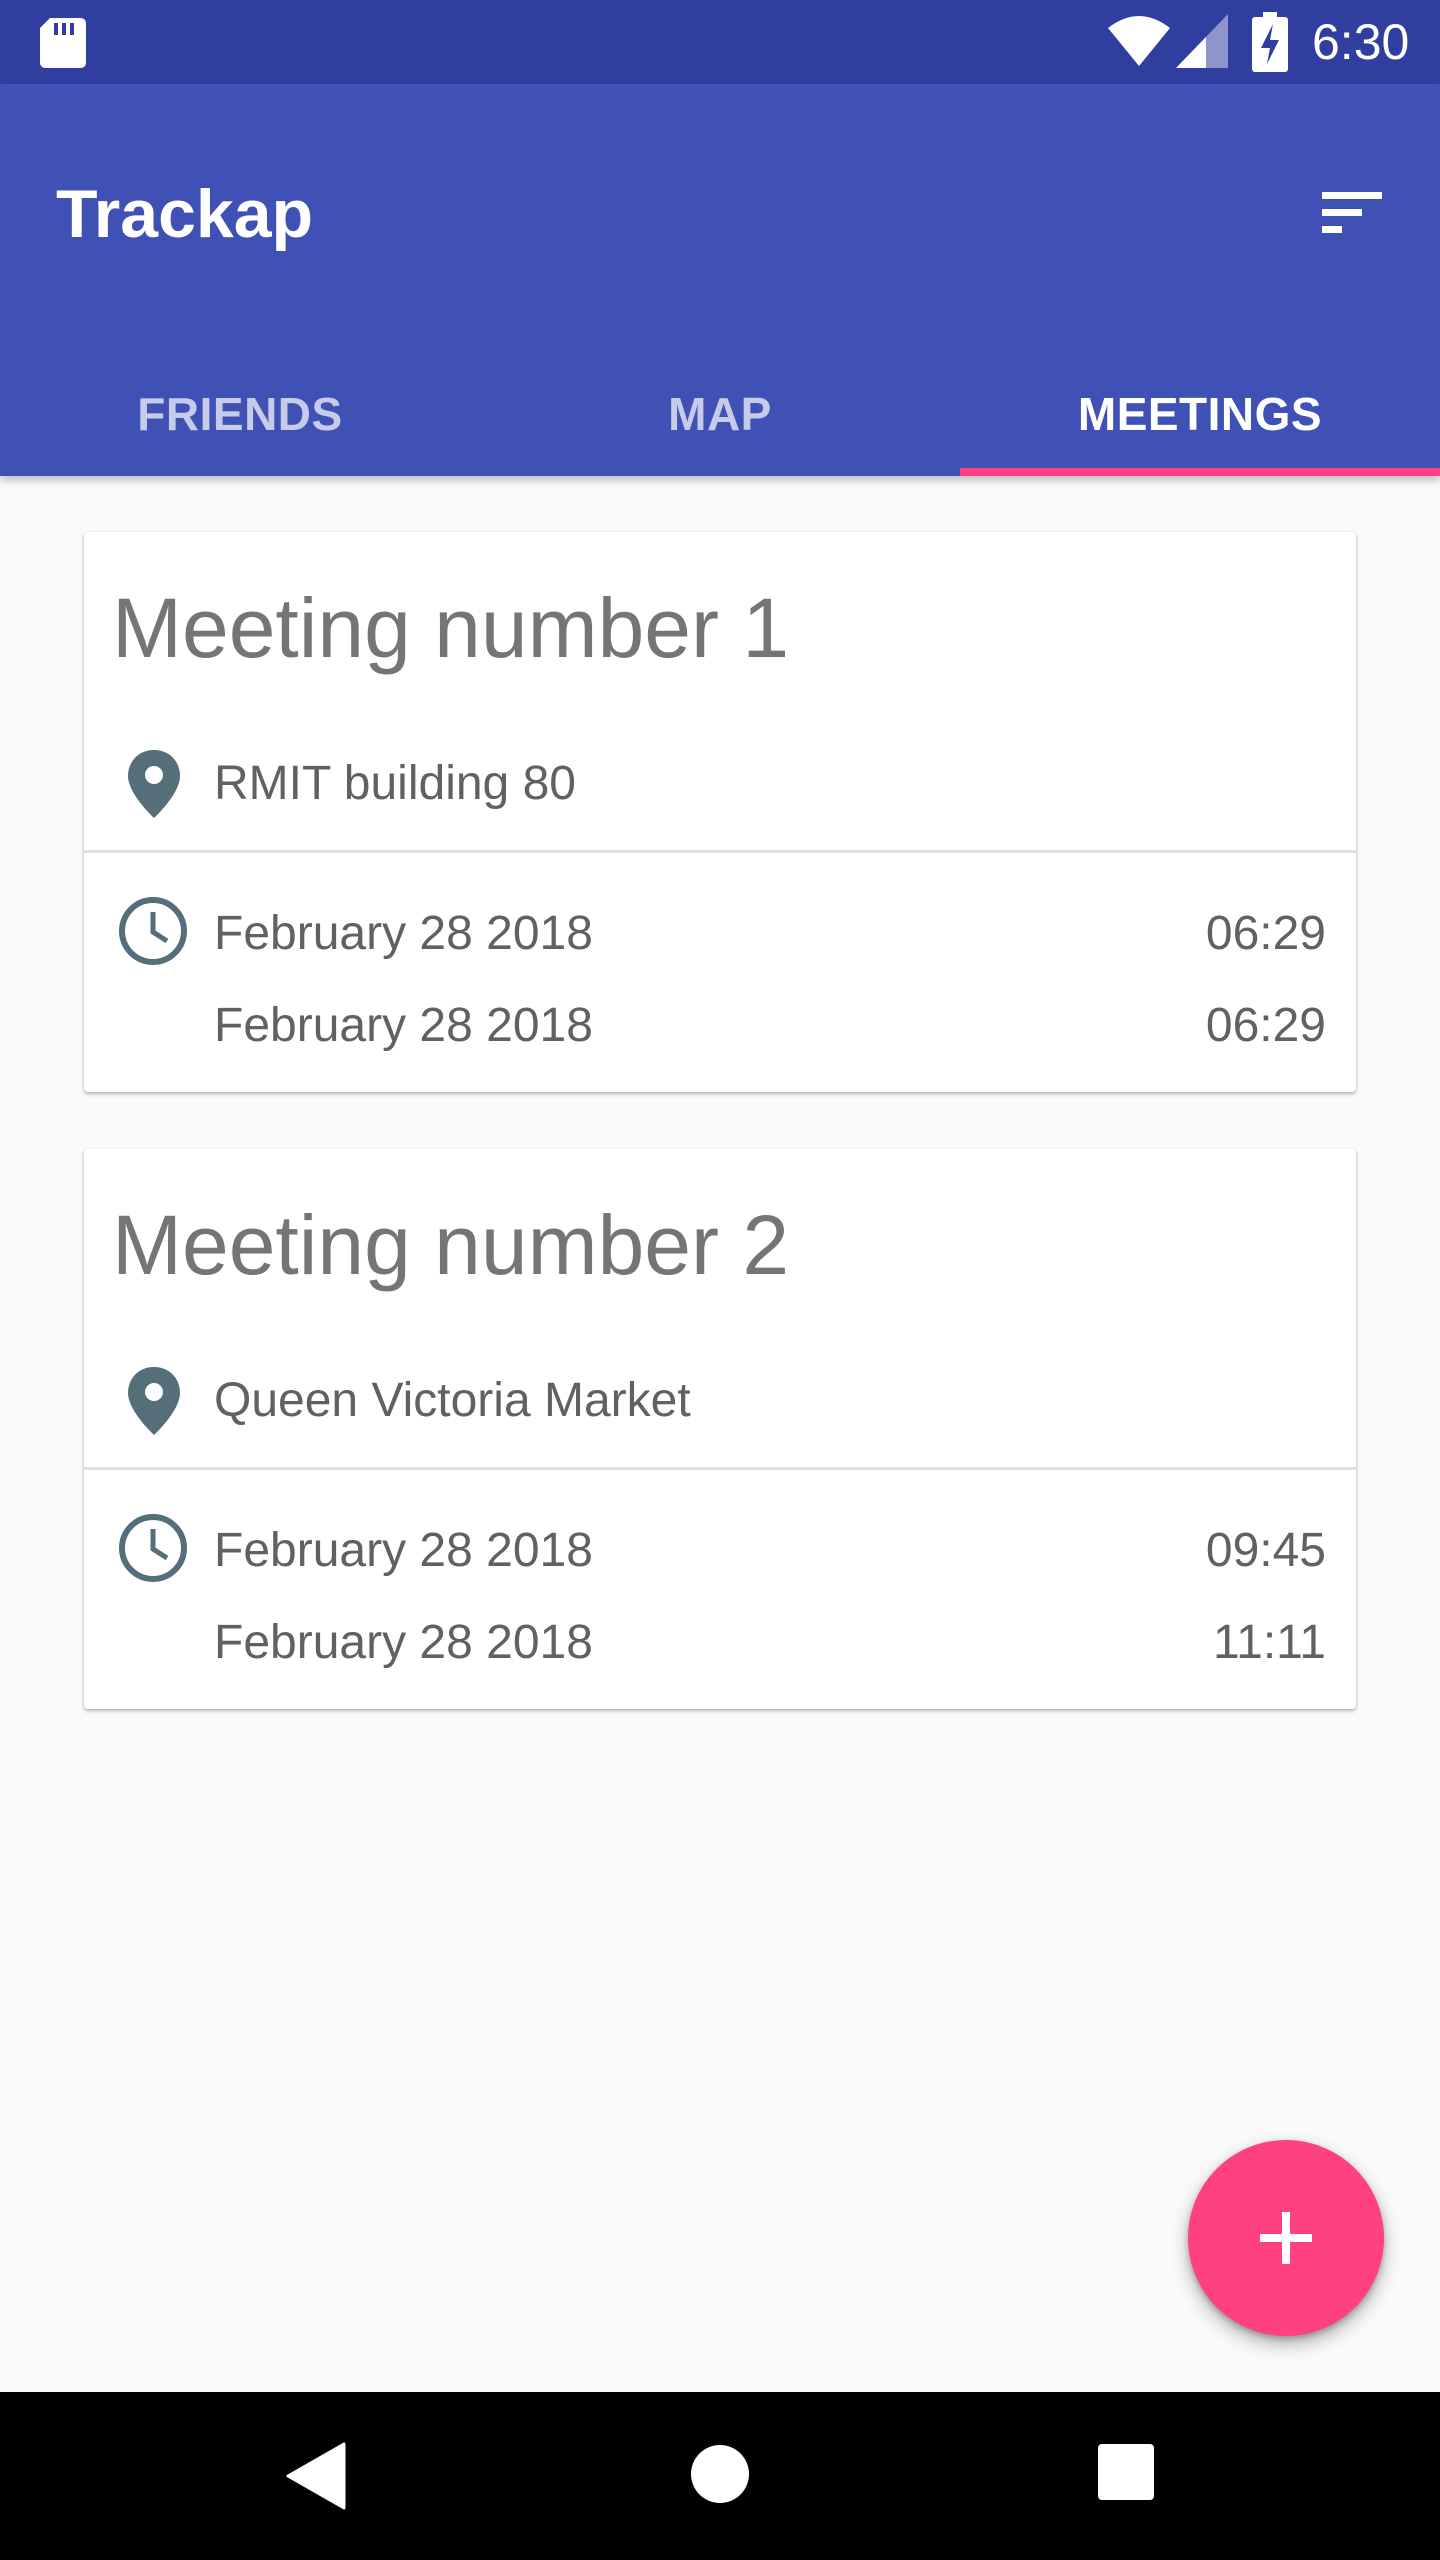  What do you see at coordinates (240, 414) in the screenshot?
I see `tab-friends: FRIENDS` at bounding box center [240, 414].